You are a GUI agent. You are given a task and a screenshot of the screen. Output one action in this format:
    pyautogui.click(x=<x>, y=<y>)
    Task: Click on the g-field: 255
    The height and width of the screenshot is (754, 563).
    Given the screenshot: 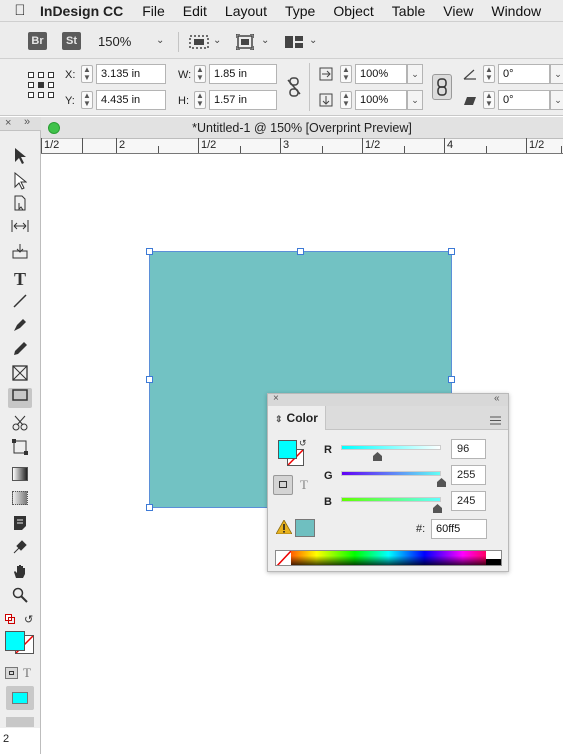 What is the action you would take?
    pyautogui.click(x=468, y=475)
    